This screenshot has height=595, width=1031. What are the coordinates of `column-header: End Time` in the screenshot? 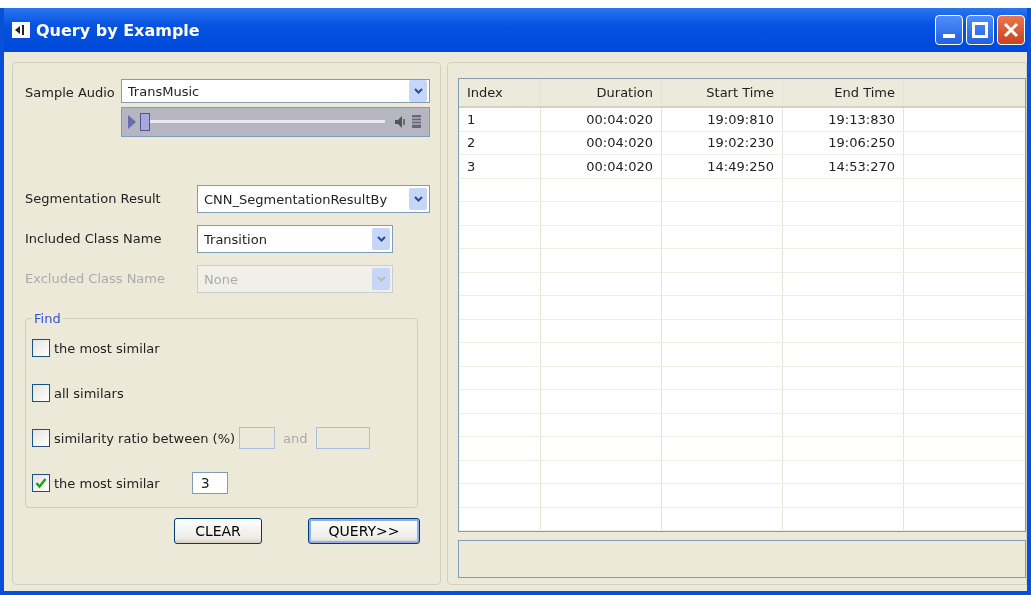 It's located at (843, 92).